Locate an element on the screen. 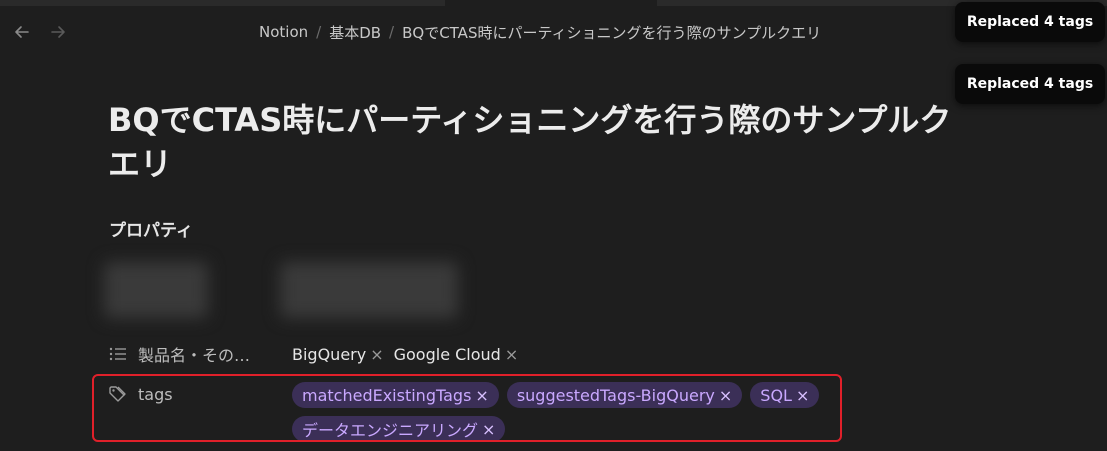 The image size is (1107, 451). tab-strip is located at coordinates (553, 3).